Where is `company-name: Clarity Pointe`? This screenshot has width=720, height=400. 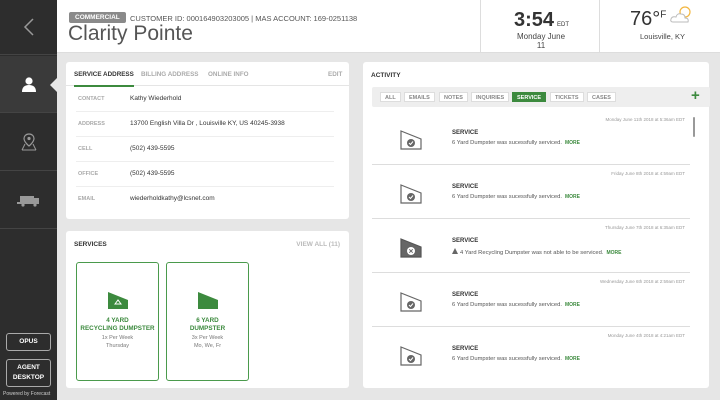
company-name: Clarity Pointe is located at coordinates (130, 33).